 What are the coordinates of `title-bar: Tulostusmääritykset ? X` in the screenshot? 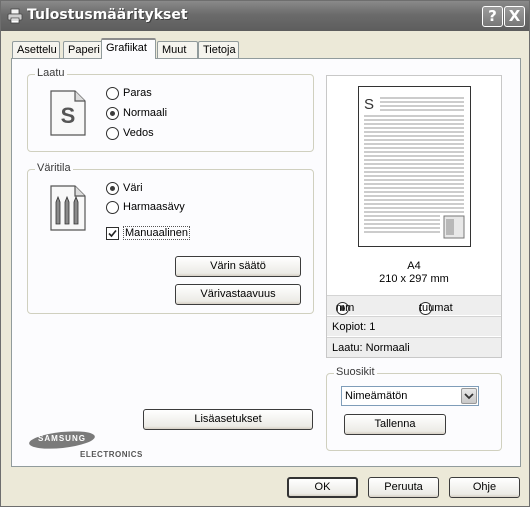 It's located at (265, 16).